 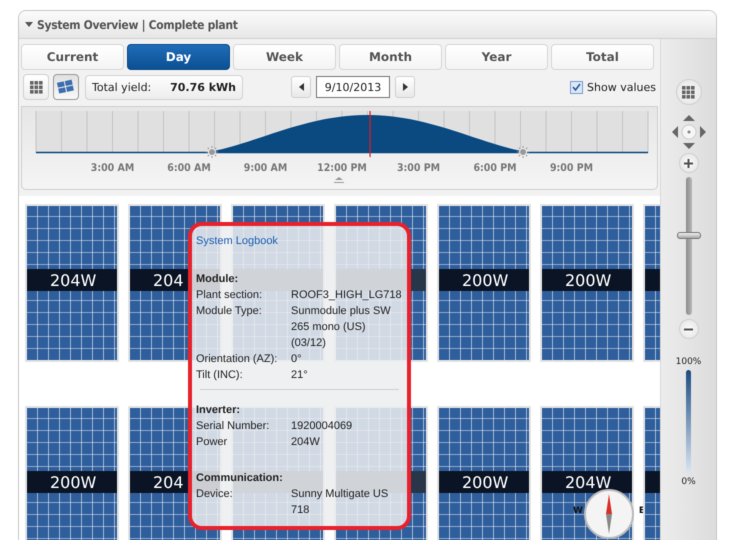 What do you see at coordinates (602, 57) in the screenshot?
I see `period-tab: Total` at bounding box center [602, 57].